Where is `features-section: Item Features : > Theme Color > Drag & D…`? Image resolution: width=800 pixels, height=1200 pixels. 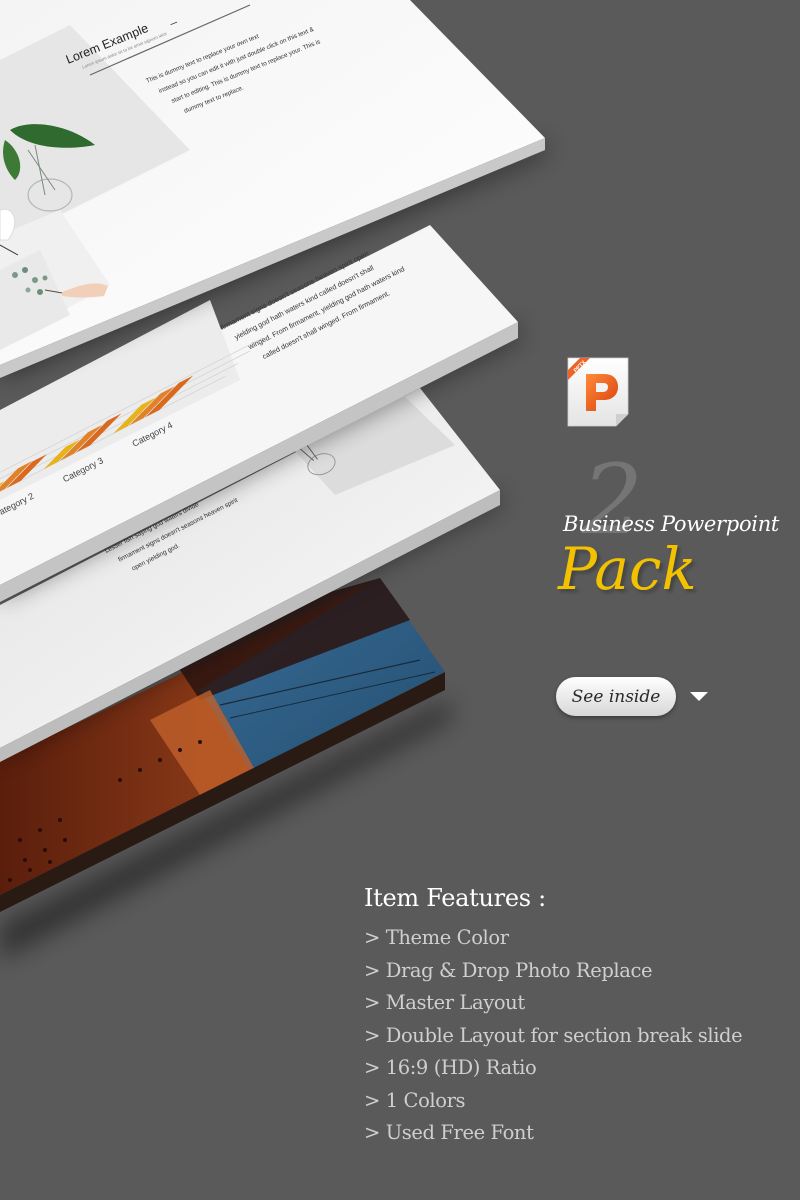 features-section: Item Features : > Theme Color > Drag & D… is located at coordinates (553, 1017).